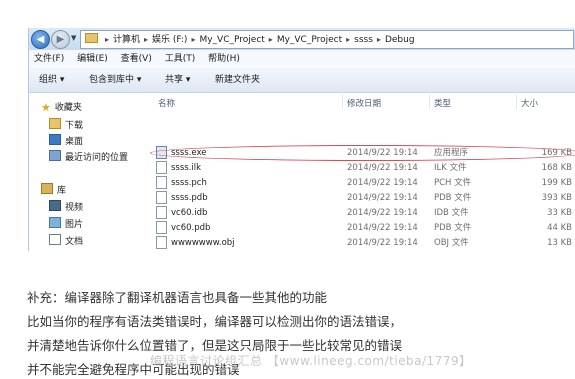 The width and height of the screenshot is (575, 379). I want to click on video-library-icon, so click(55, 205).